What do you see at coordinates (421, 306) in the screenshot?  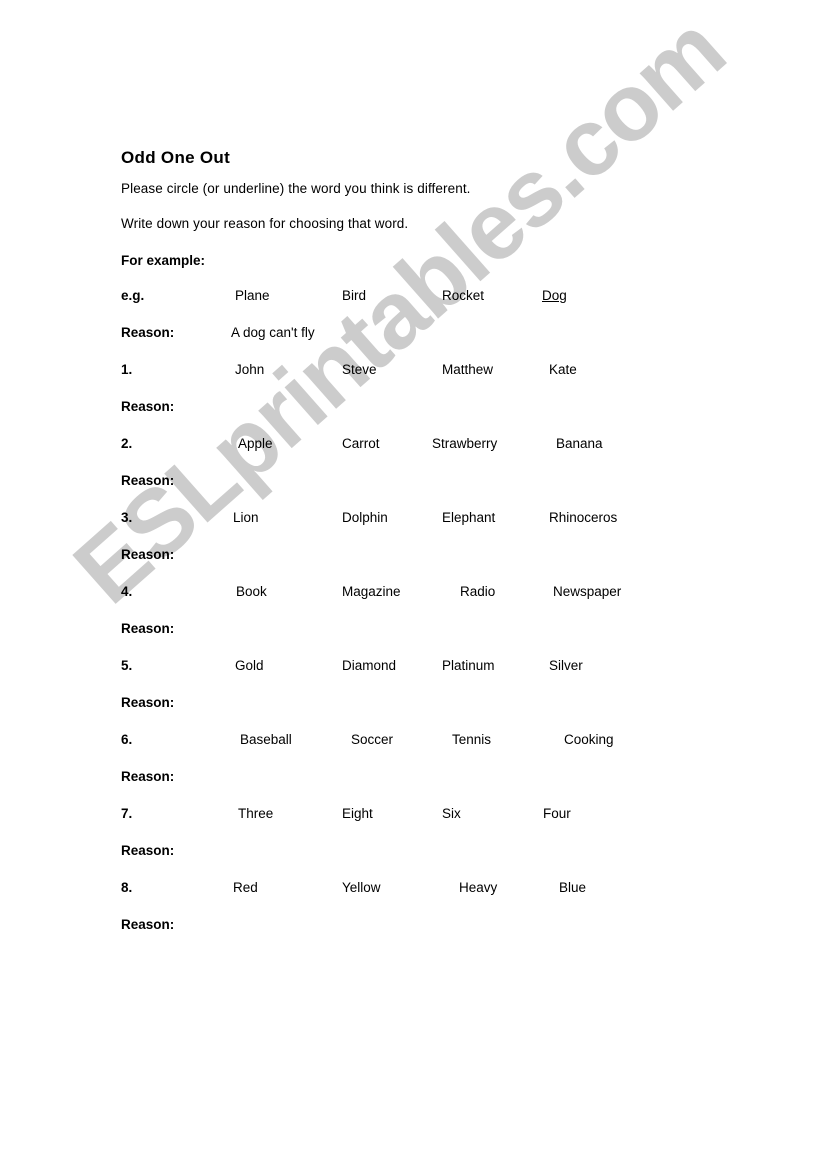 I see `example-row: e.g. Plane Bird Rocket Dog` at bounding box center [421, 306].